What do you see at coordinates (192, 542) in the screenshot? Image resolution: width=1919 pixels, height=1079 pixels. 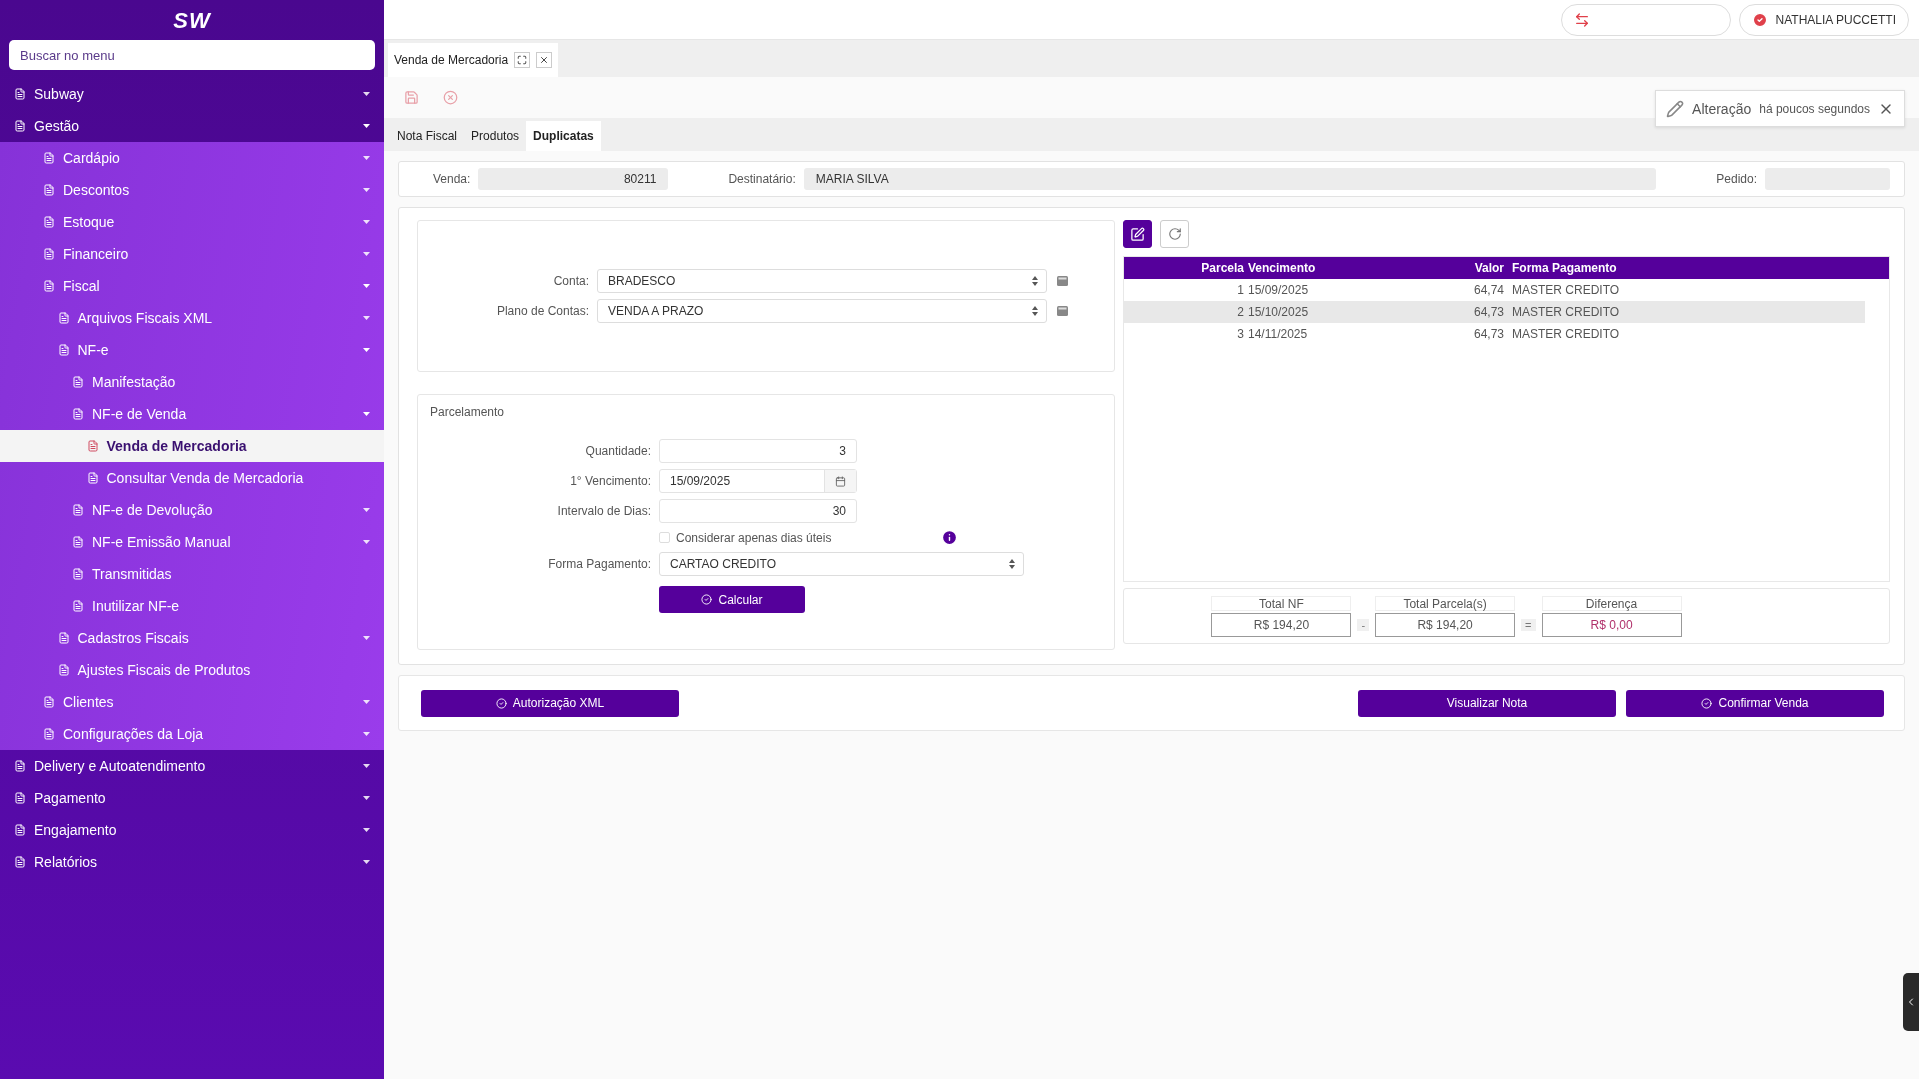 I see `menu-item: NF-e Emissão Manual` at bounding box center [192, 542].